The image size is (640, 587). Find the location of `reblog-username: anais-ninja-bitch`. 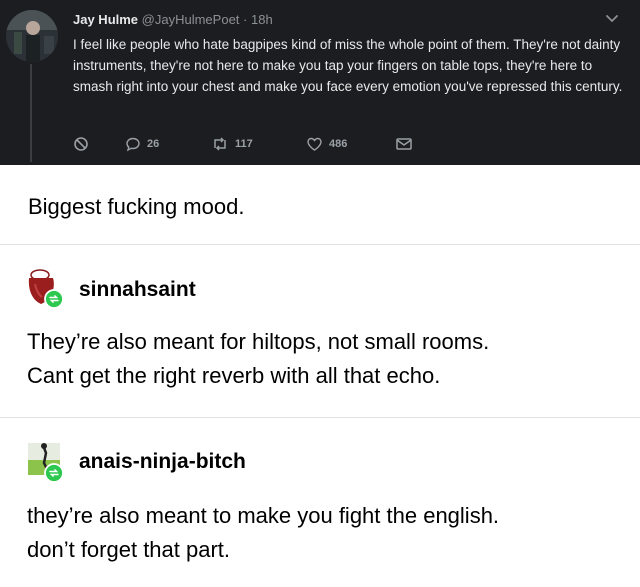

reblog-username: anais-ninja-bitch is located at coordinates (162, 462).